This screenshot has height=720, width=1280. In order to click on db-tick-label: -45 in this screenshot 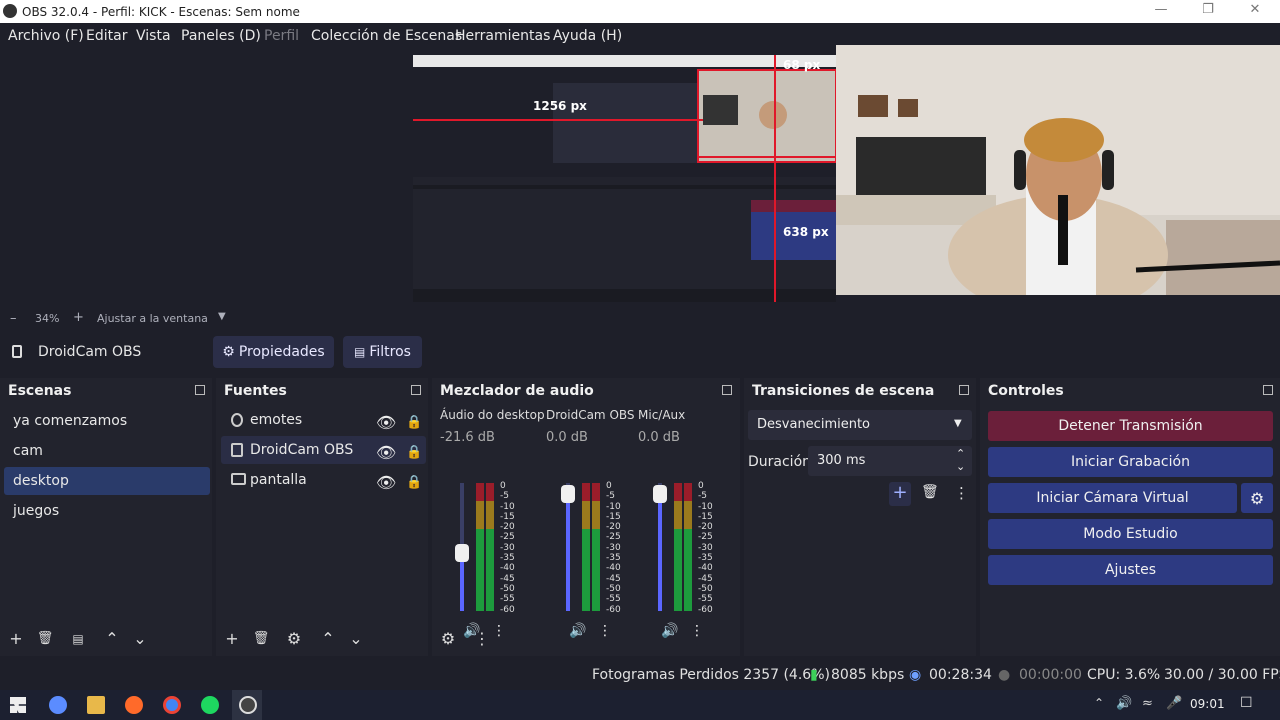, I will do `click(705, 578)`.